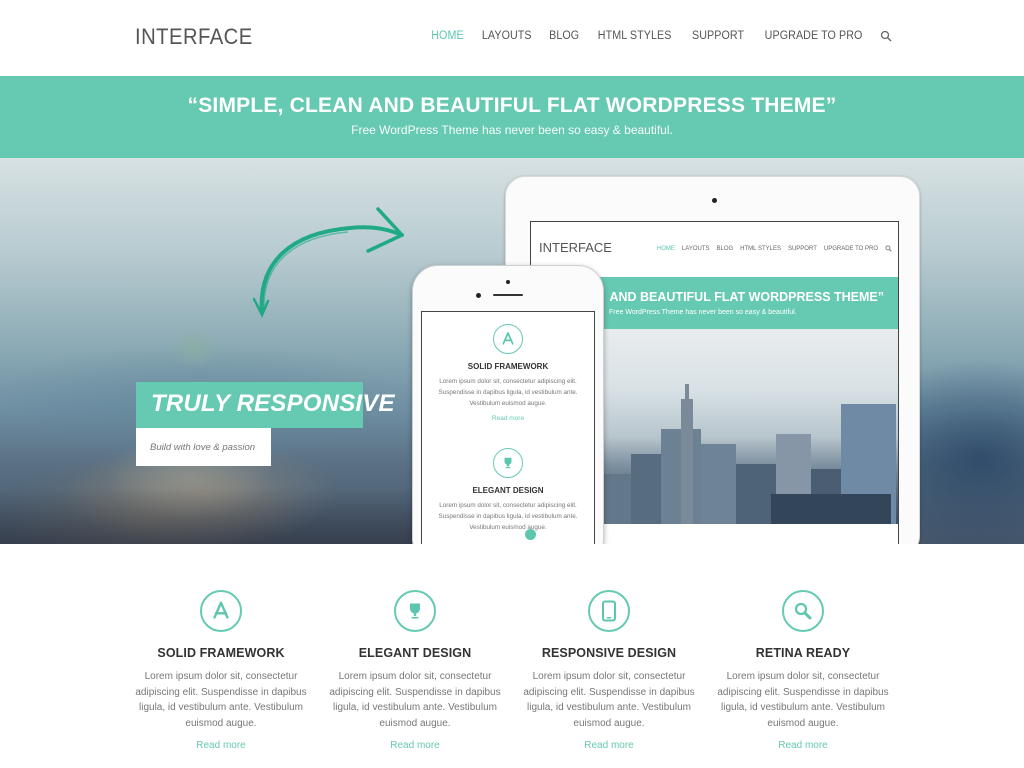 This screenshot has width=1024, height=768. Describe the element at coordinates (508, 366) in the screenshot. I see `phone-feature-title: SOLID FRAMEWORK` at that location.